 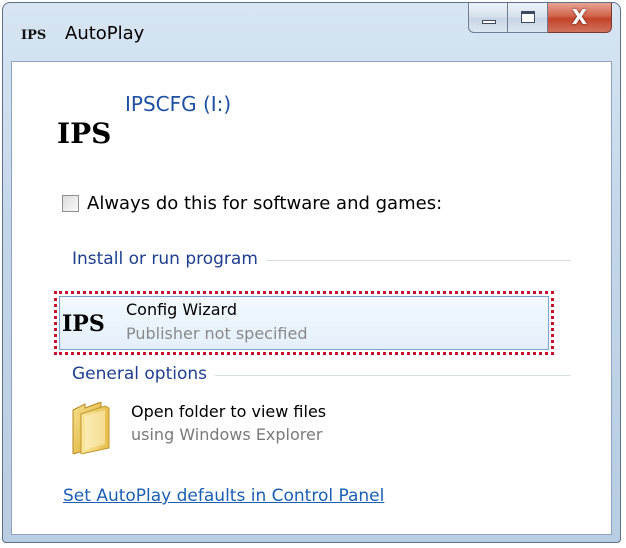 What do you see at coordinates (83, 324) in the screenshot?
I see `ips-program-icon: IPS` at bounding box center [83, 324].